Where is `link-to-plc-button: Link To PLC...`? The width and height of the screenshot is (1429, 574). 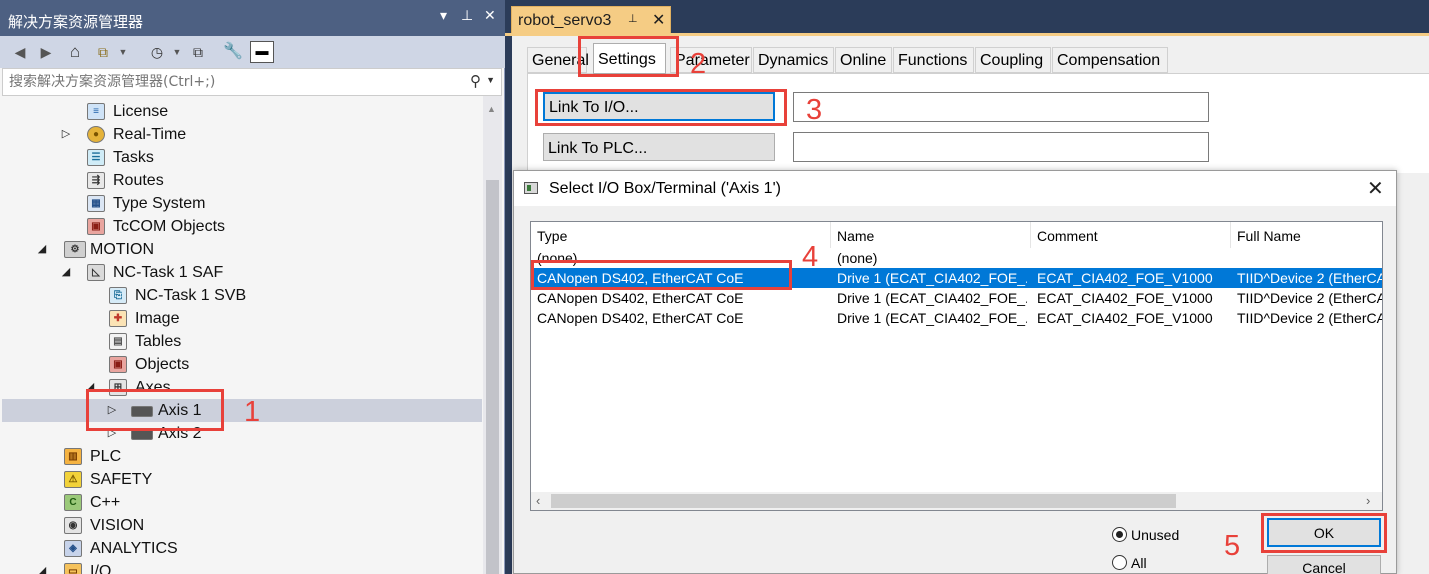 link-to-plc-button: Link To PLC... is located at coordinates (659, 147).